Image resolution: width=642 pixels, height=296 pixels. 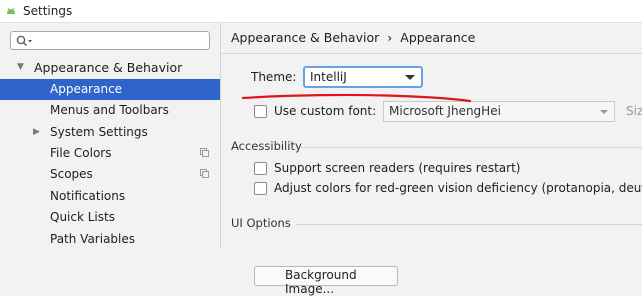 What do you see at coordinates (363, 77) in the screenshot?
I see `theme-dropdown: IntelliJ` at bounding box center [363, 77].